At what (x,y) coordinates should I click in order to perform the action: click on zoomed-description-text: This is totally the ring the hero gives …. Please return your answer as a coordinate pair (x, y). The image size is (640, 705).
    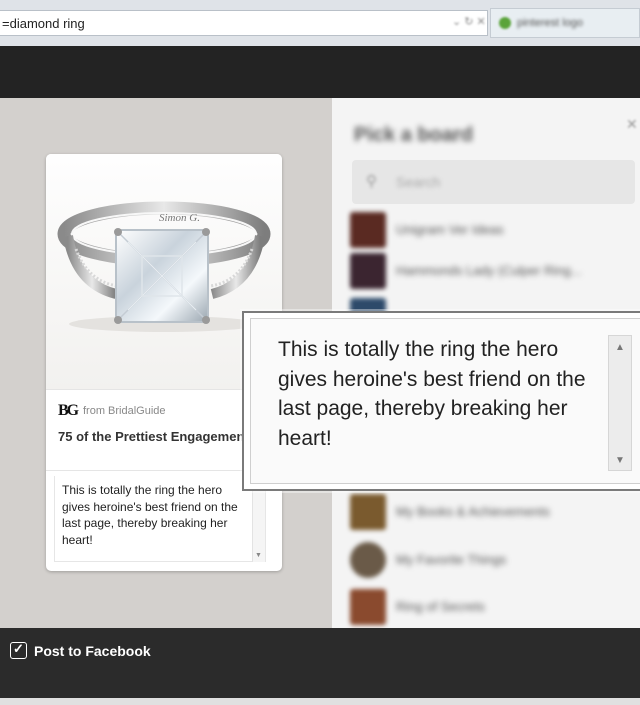
    Looking at the image, I should click on (432, 394).